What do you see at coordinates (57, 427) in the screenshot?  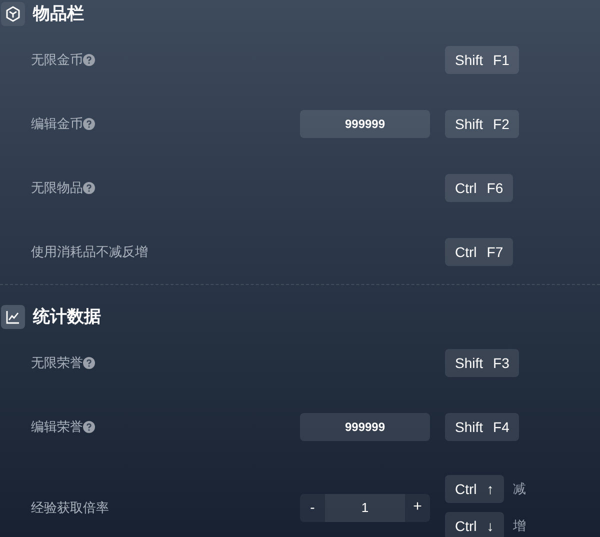 I see `setting-label: 编辑荣誉` at bounding box center [57, 427].